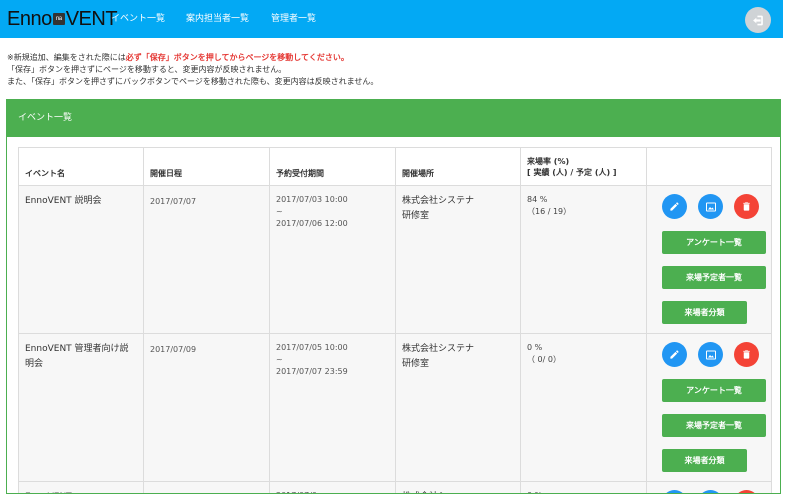 The height and width of the screenshot is (500, 800). I want to click on rate-percent: 0 %, so click(535, 347).